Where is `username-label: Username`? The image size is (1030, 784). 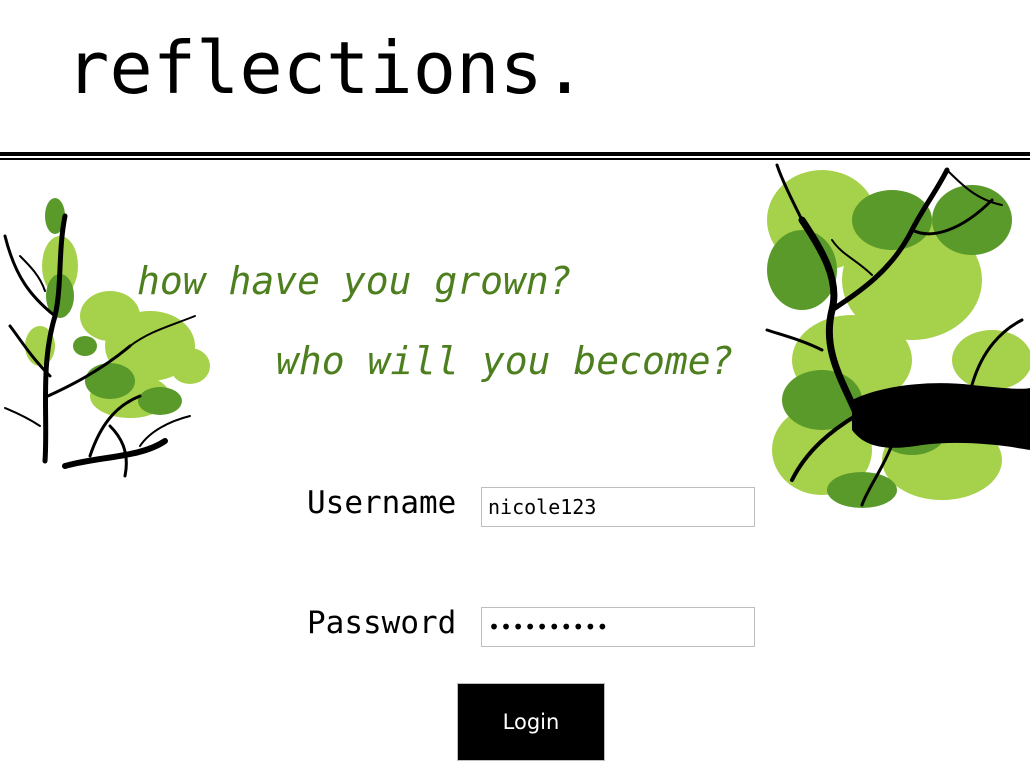
username-label: Username is located at coordinates (382, 503).